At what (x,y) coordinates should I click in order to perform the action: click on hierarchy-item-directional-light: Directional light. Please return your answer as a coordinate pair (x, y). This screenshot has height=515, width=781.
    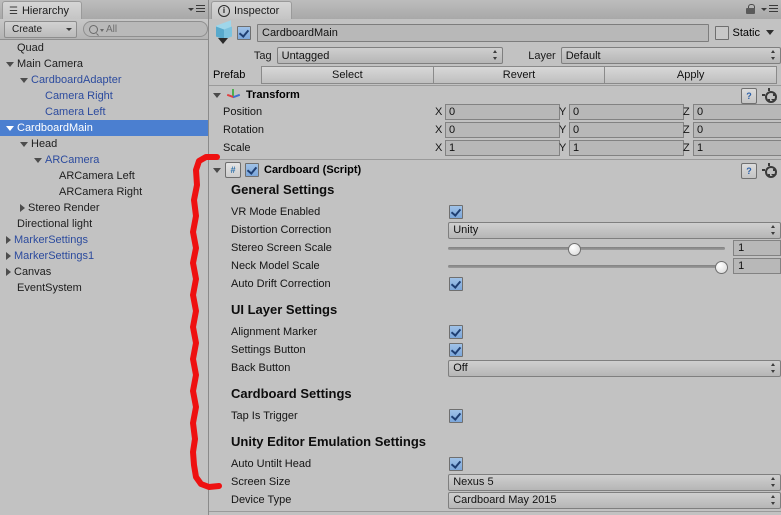
    Looking at the image, I should click on (104, 224).